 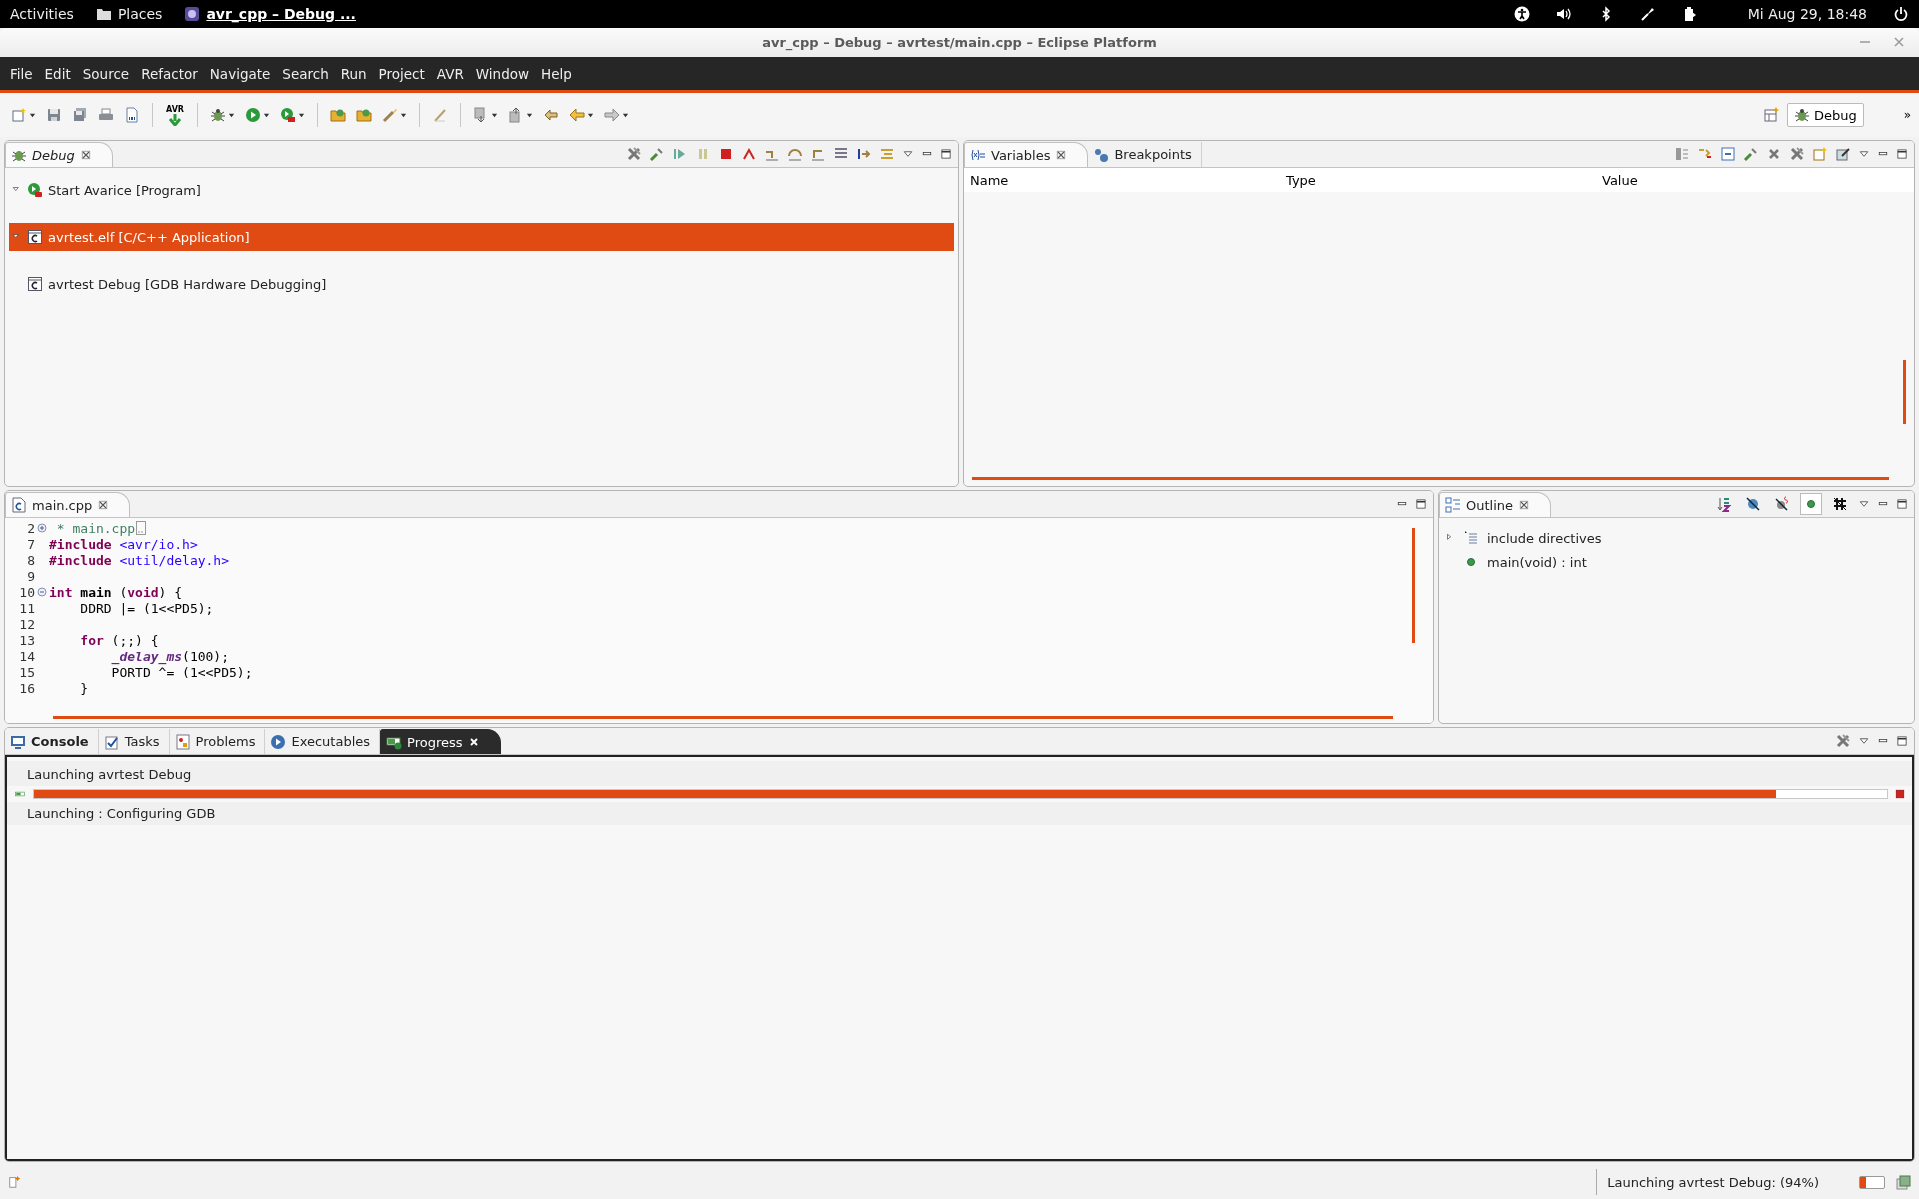 I want to click on view-tab: Console, so click(x=52, y=741).